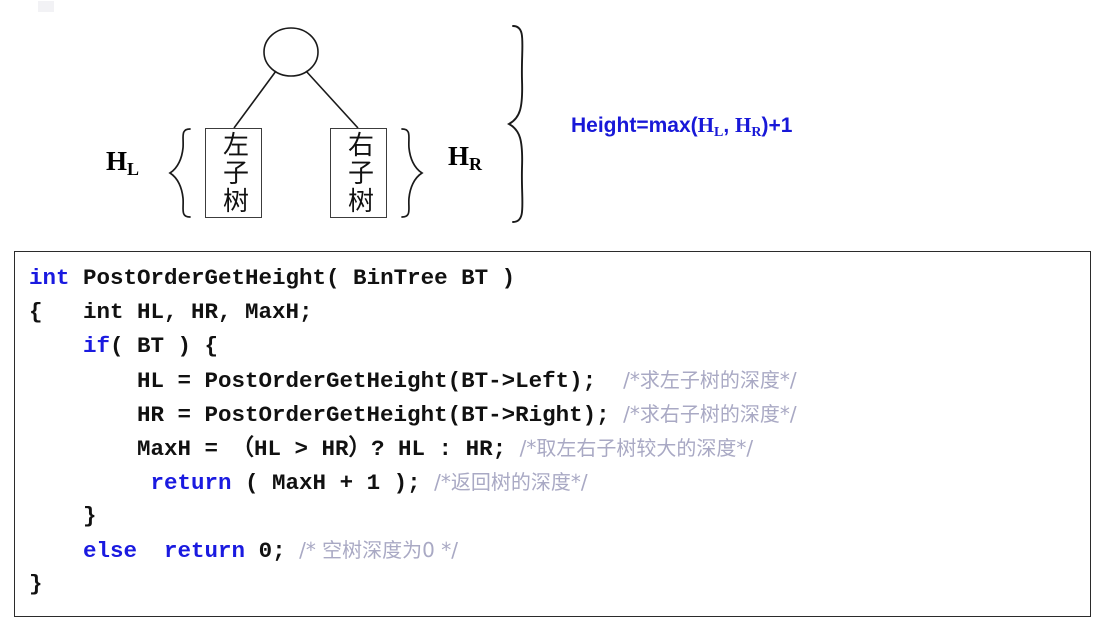 This screenshot has height=634, width=1110. Describe the element at coordinates (97, 346) in the screenshot. I see `code-keyword: if` at that location.